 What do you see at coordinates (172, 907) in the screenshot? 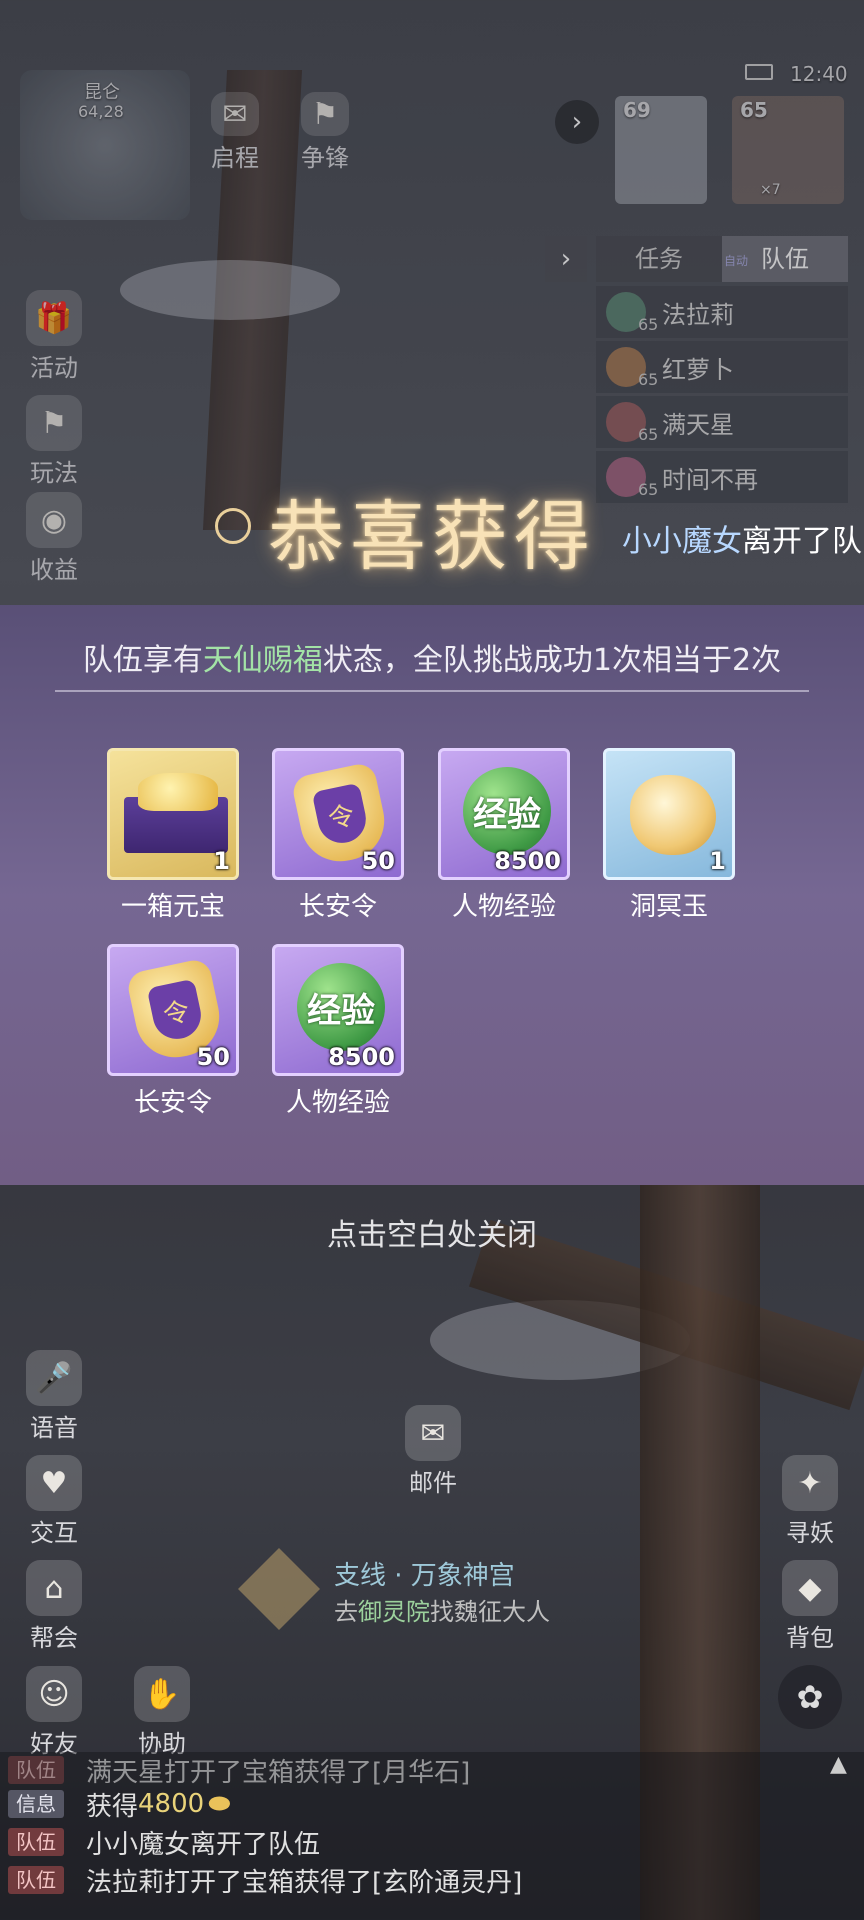
I see `item-name: 一箱元宝` at bounding box center [172, 907].